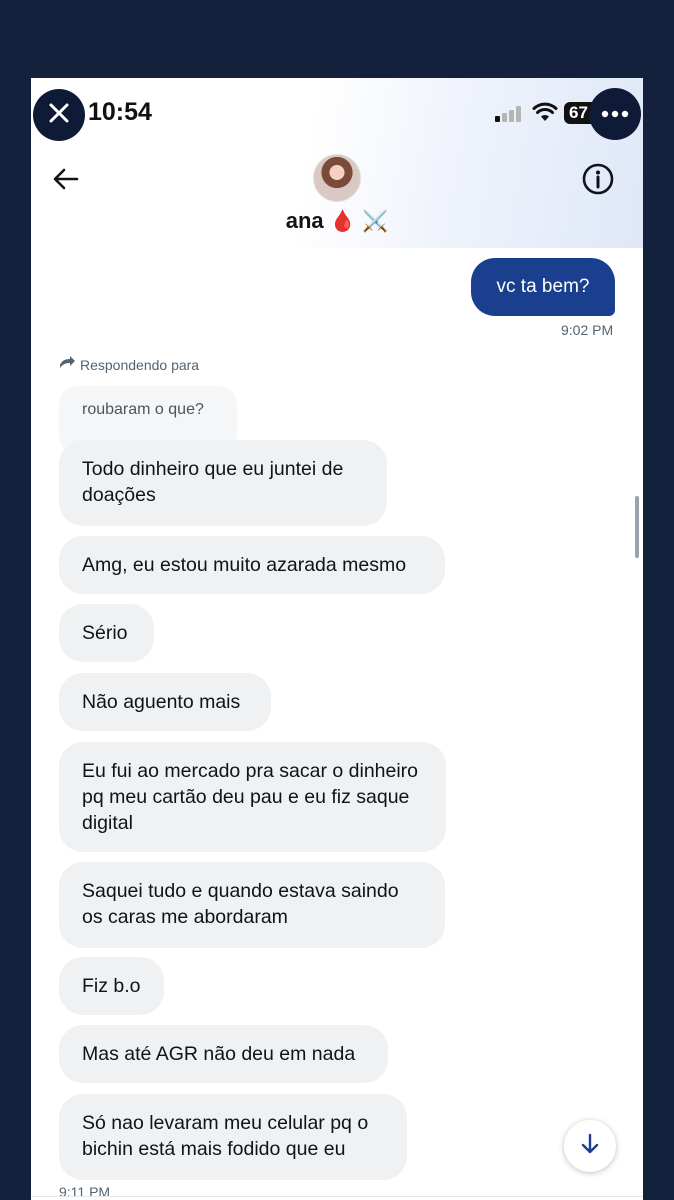 This screenshot has width=674, height=1200. What do you see at coordinates (223, 483) in the screenshot?
I see `incoming-message: Todo dinheiro que eu juntei de doações` at bounding box center [223, 483].